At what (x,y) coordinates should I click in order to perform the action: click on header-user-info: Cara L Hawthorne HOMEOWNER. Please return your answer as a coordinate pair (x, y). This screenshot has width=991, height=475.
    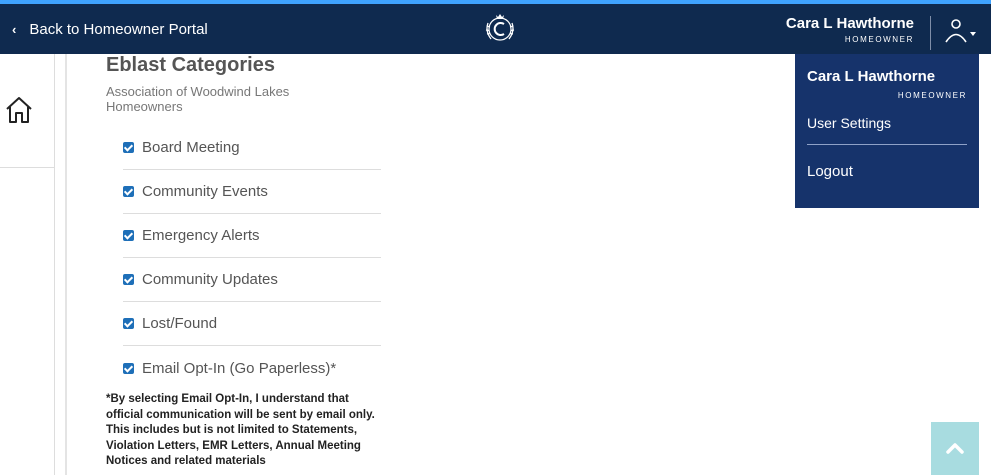
    Looking at the image, I should click on (850, 29).